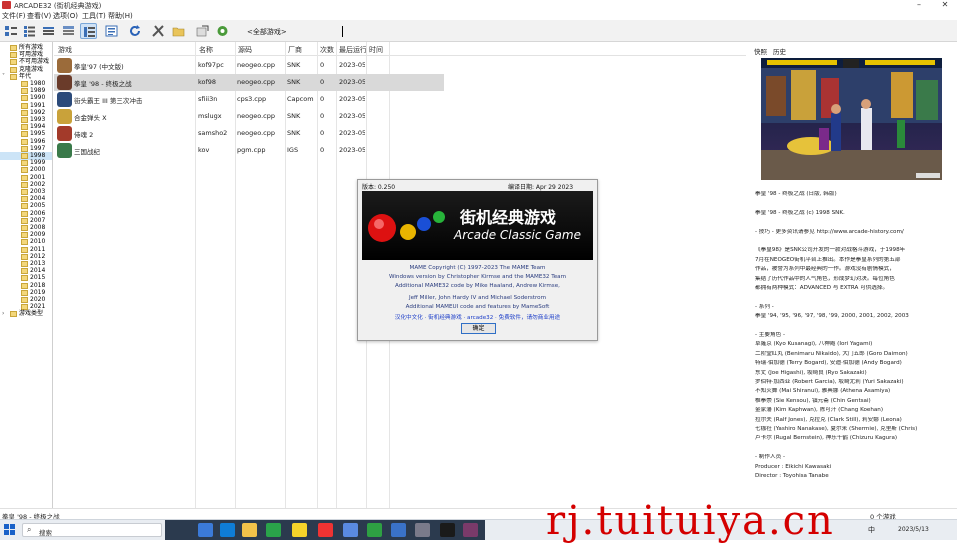 The height and width of the screenshot is (544, 957). Describe the element at coordinates (945, 5) in the screenshot. I see `close-button: ✕` at that location.